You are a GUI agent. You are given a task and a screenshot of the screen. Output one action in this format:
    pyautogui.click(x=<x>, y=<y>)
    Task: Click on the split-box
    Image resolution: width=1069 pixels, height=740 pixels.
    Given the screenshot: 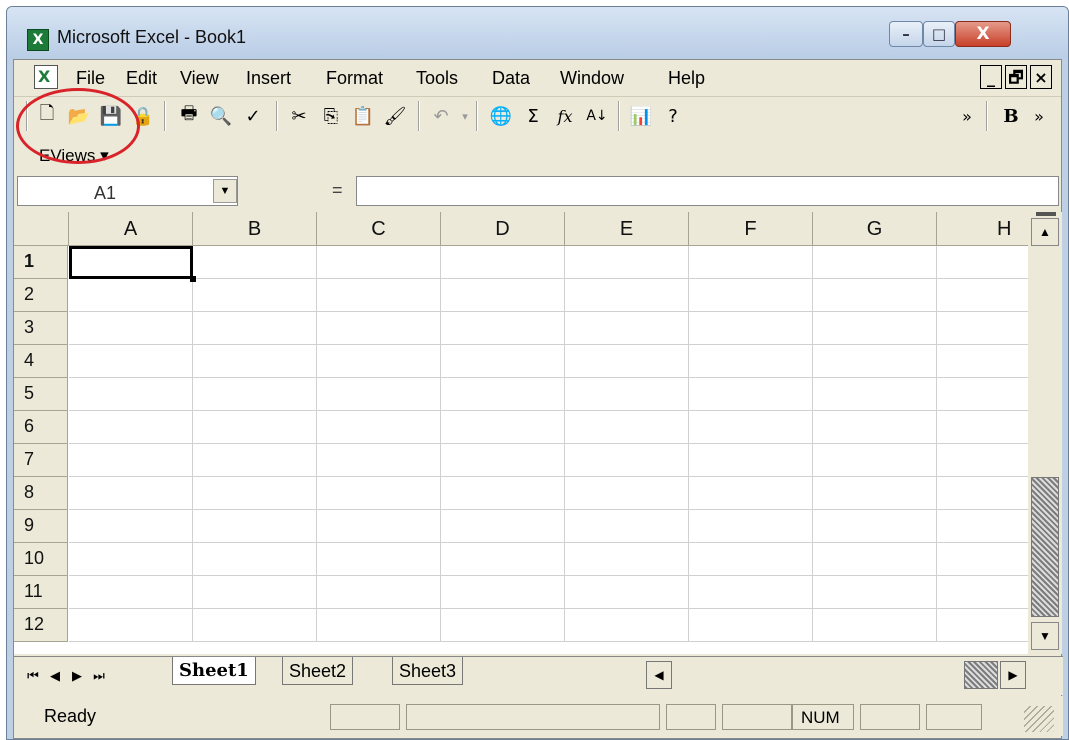 What is the action you would take?
    pyautogui.click(x=1046, y=214)
    